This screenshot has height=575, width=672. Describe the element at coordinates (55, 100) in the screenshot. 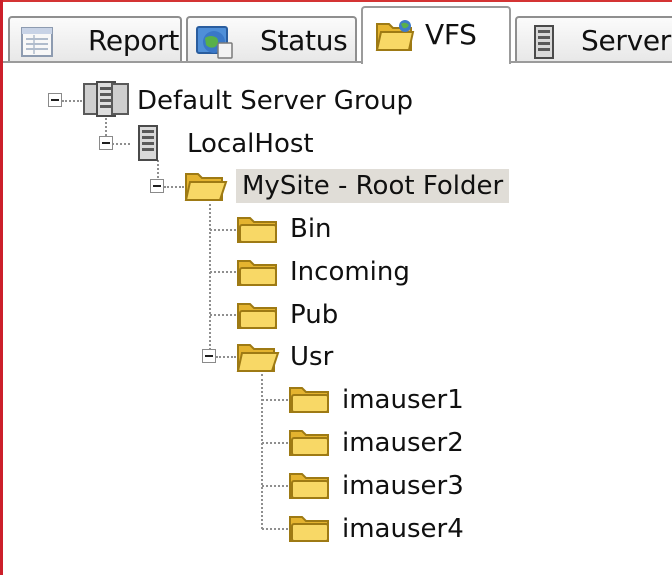

I see `collapse-server-group-toggle` at that location.